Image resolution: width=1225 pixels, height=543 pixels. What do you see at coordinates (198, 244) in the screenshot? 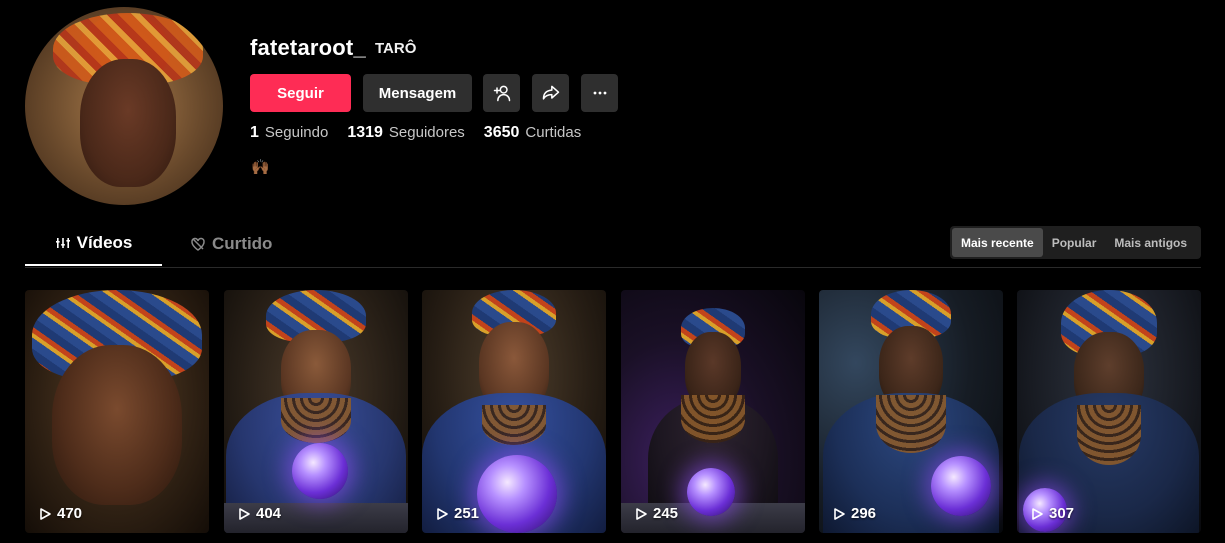
I see `liked-icon` at bounding box center [198, 244].